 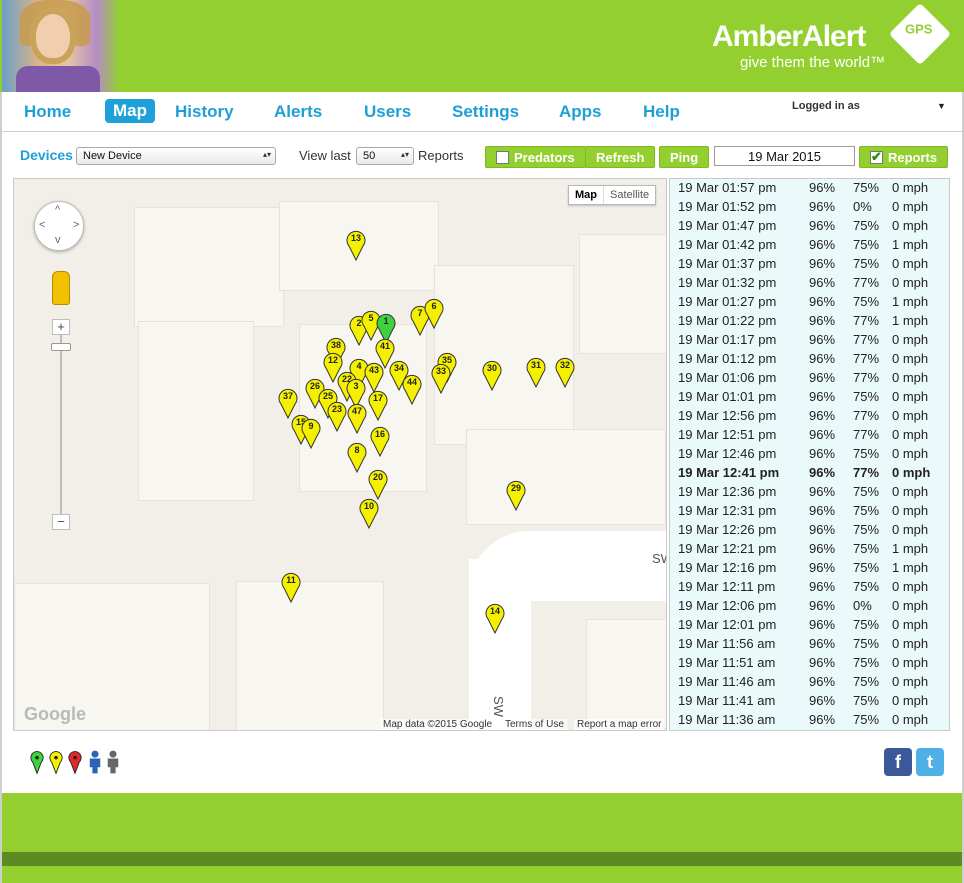 I want to click on zoom-slider-track, so click(x=61, y=424).